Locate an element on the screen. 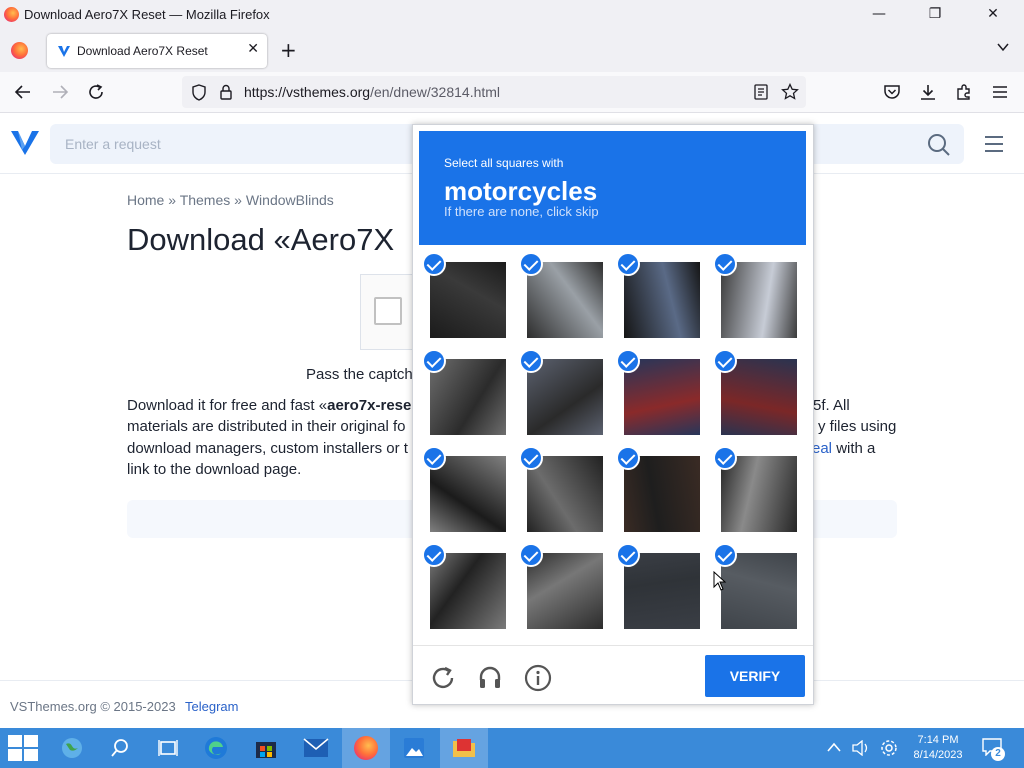  breadcrumb-windowblinds: WindowBlinds is located at coordinates (290, 200).